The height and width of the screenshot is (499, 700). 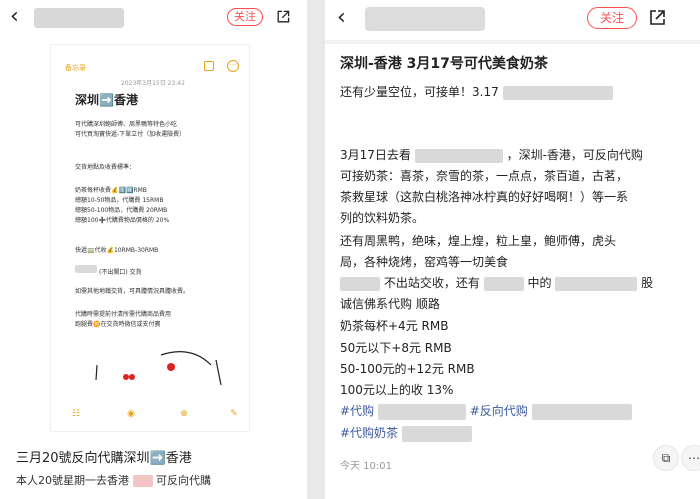 I want to click on body-text: 不出站交收，还有, so click(x=431, y=283).